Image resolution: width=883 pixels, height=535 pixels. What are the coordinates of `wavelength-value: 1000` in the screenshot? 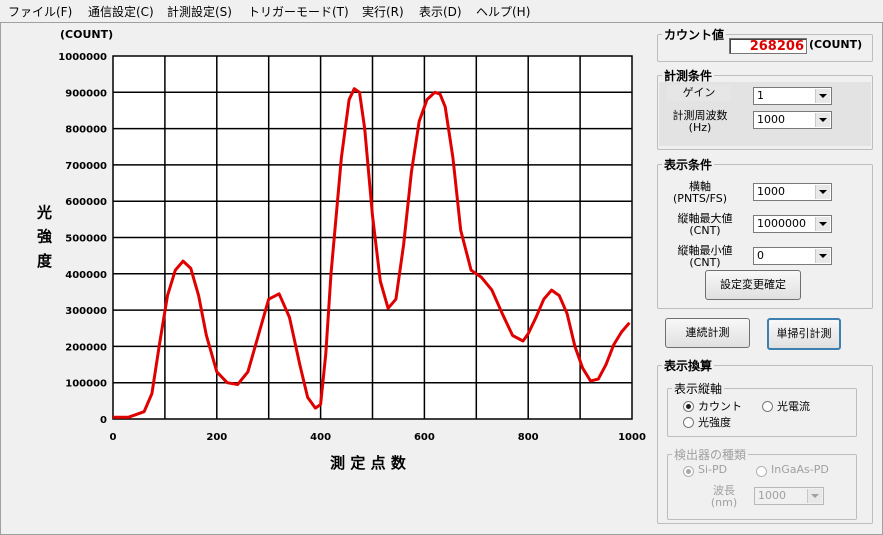 It's located at (772, 495).